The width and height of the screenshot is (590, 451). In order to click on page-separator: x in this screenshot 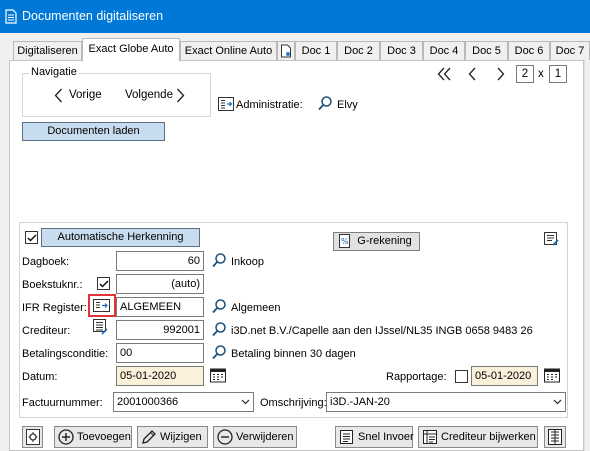, I will do `click(541, 74)`.